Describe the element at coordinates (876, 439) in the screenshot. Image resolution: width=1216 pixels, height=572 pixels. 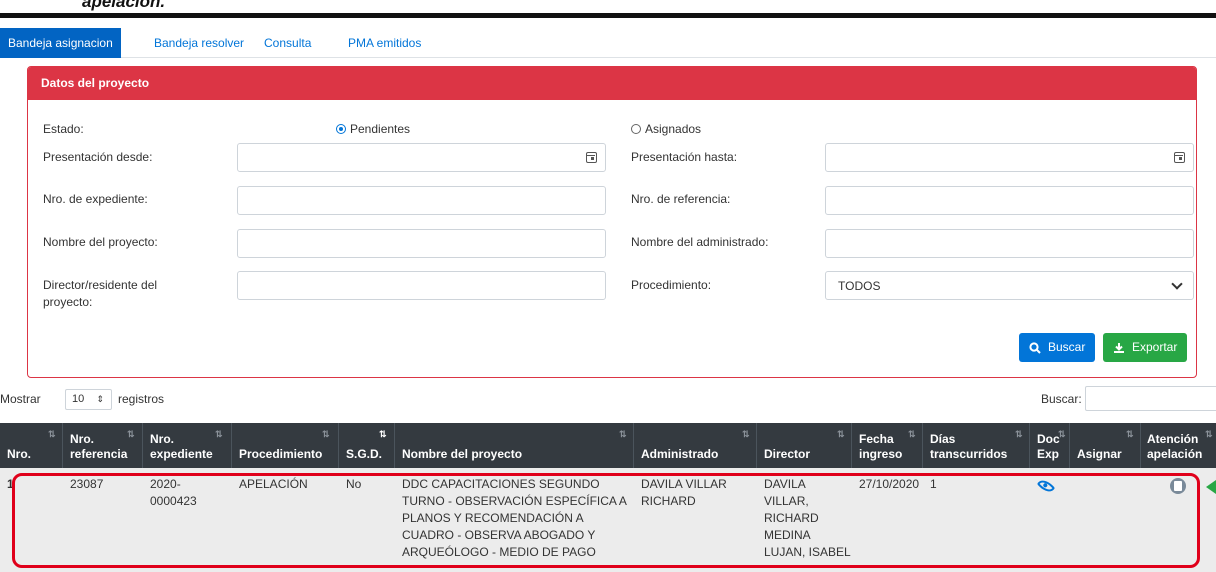
I see `th-label: Fecha` at that location.